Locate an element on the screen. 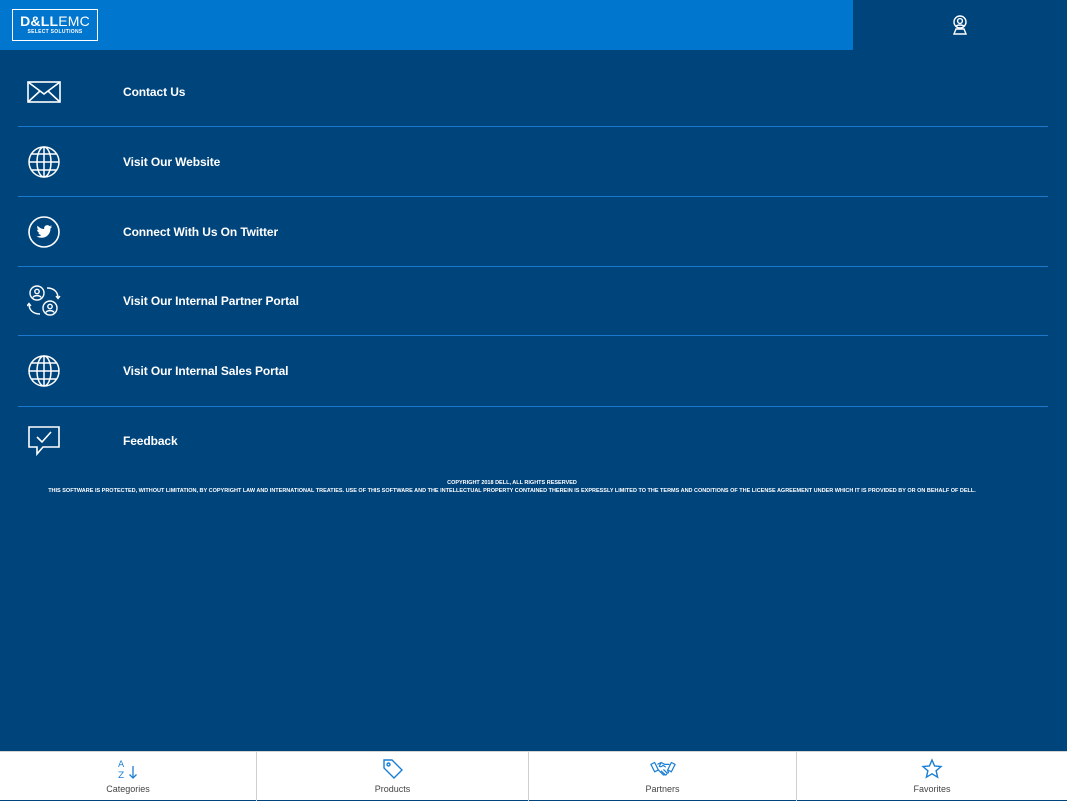 The image size is (1067, 801). tab-partners: Partners is located at coordinates (662, 776).